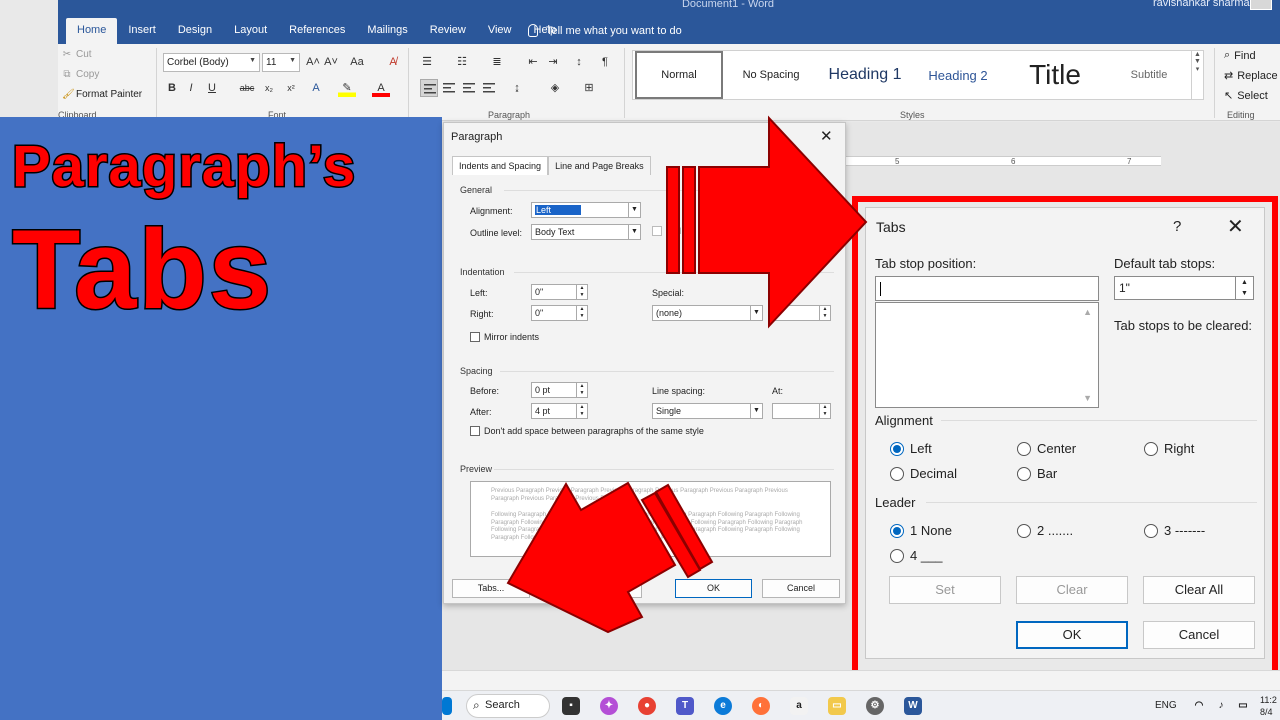 This screenshot has width=1280, height=720. I want to click on increase-indent-icon: ⇥, so click(553, 62).